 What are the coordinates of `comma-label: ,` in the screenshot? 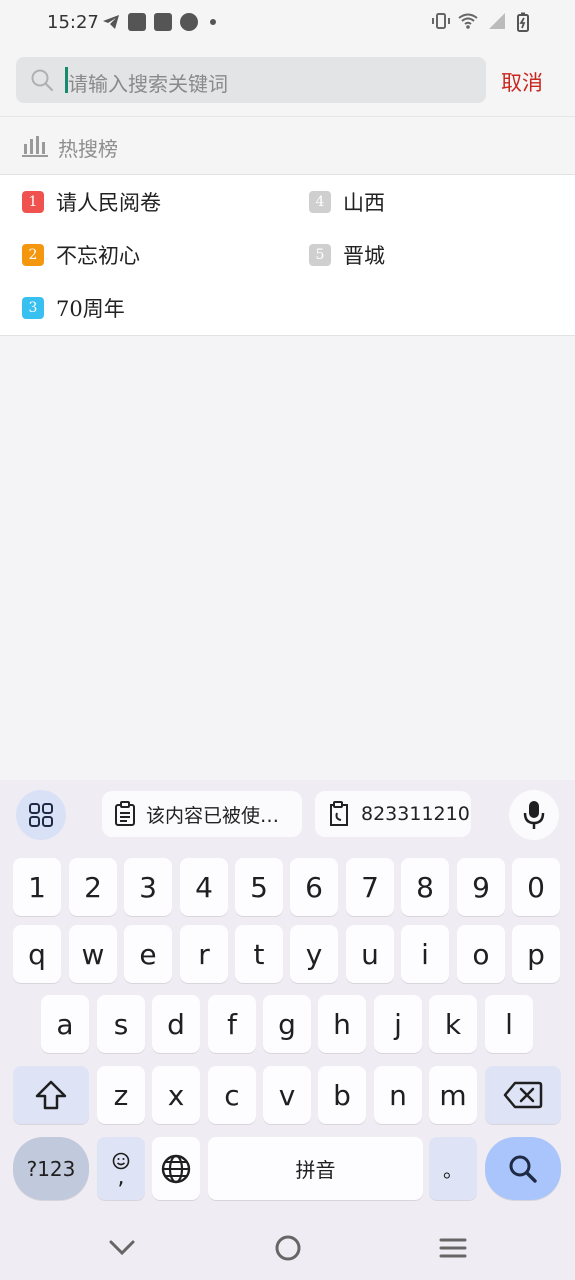 It's located at (121, 1177).